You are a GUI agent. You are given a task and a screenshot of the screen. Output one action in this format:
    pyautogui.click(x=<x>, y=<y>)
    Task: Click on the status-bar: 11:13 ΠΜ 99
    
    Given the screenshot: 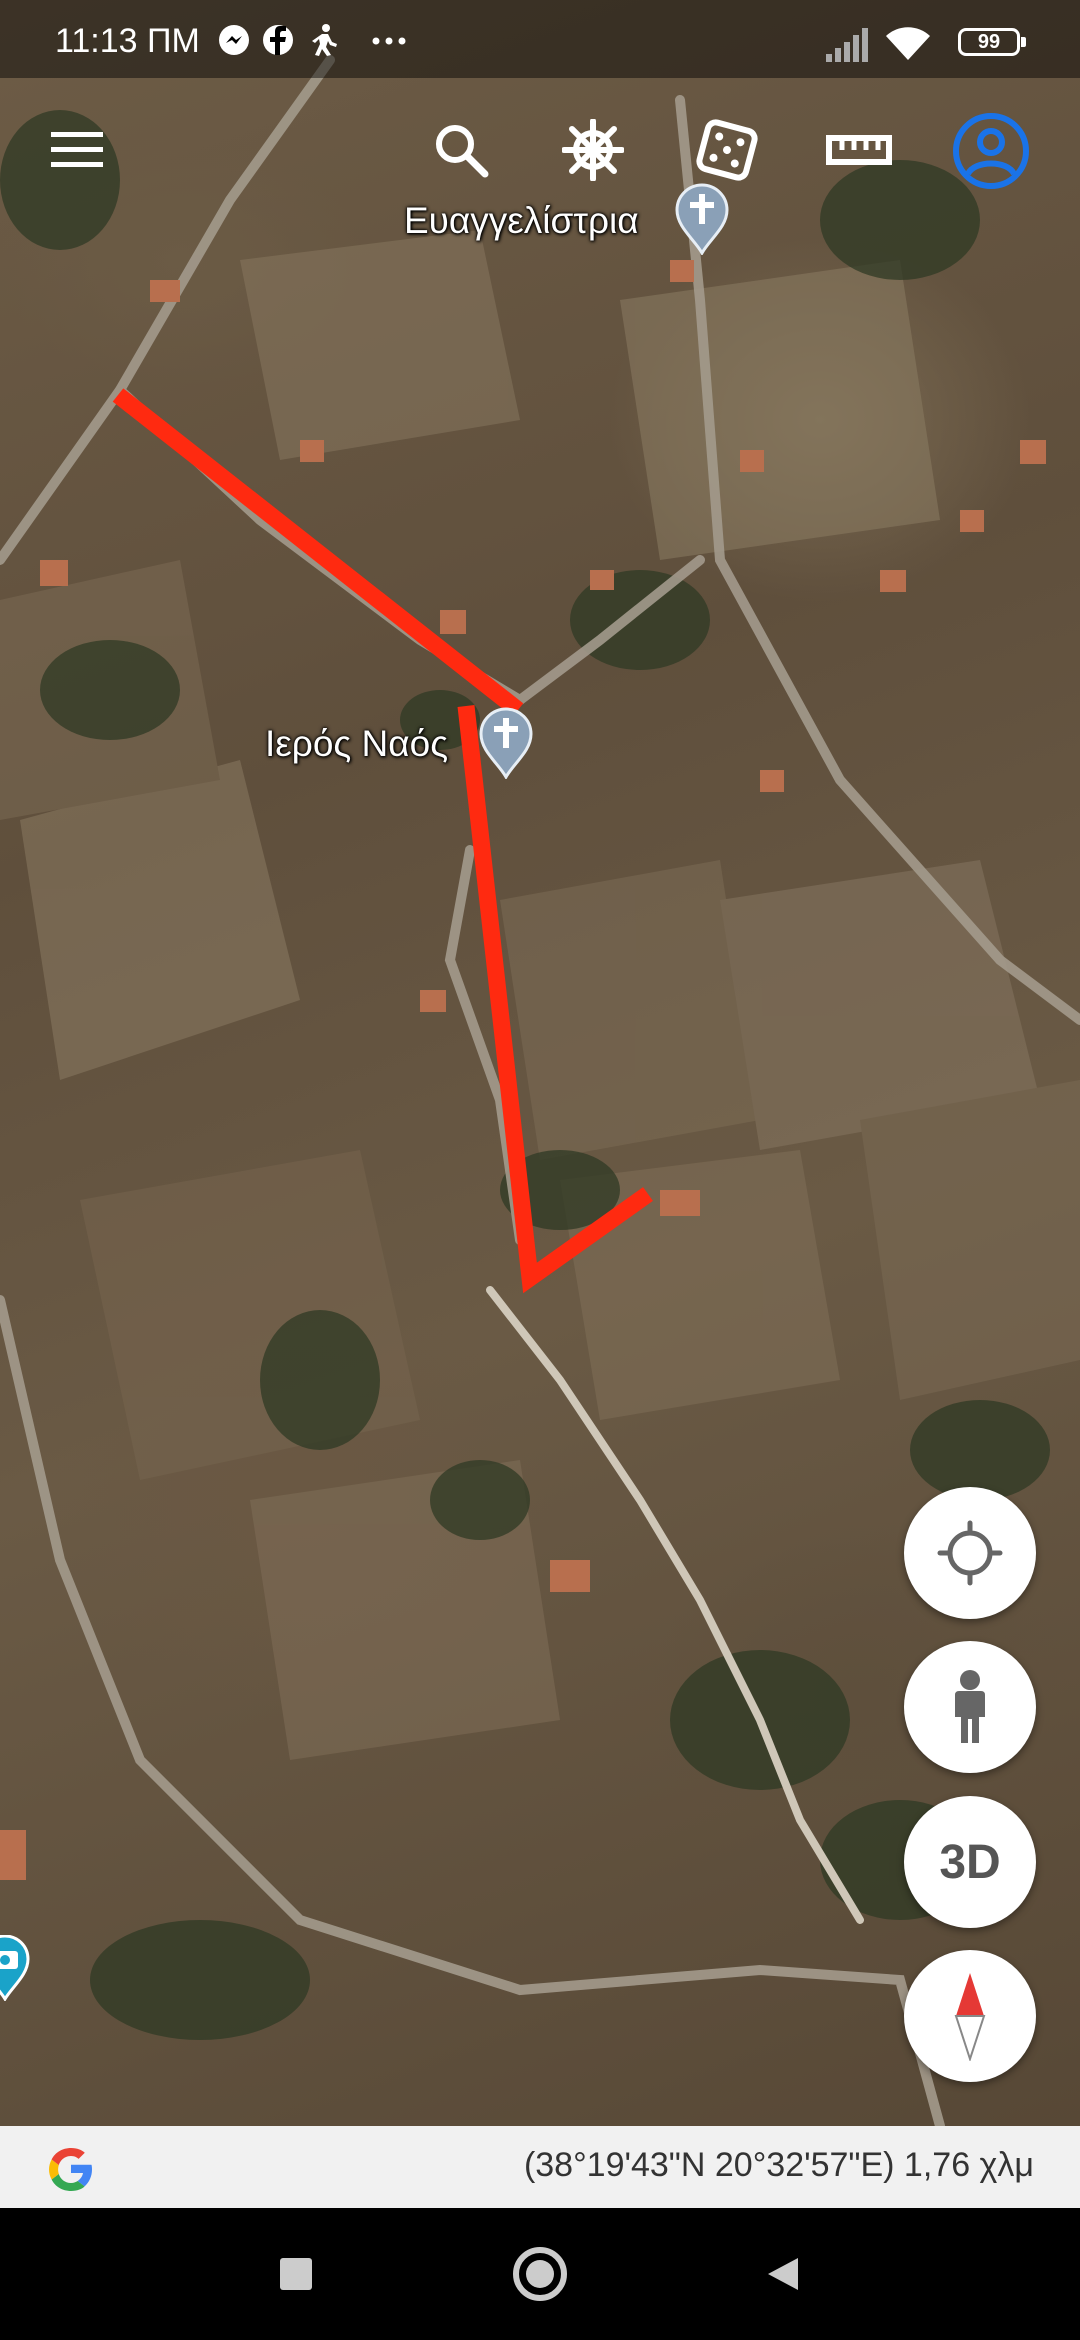 What is the action you would take?
    pyautogui.click(x=540, y=39)
    